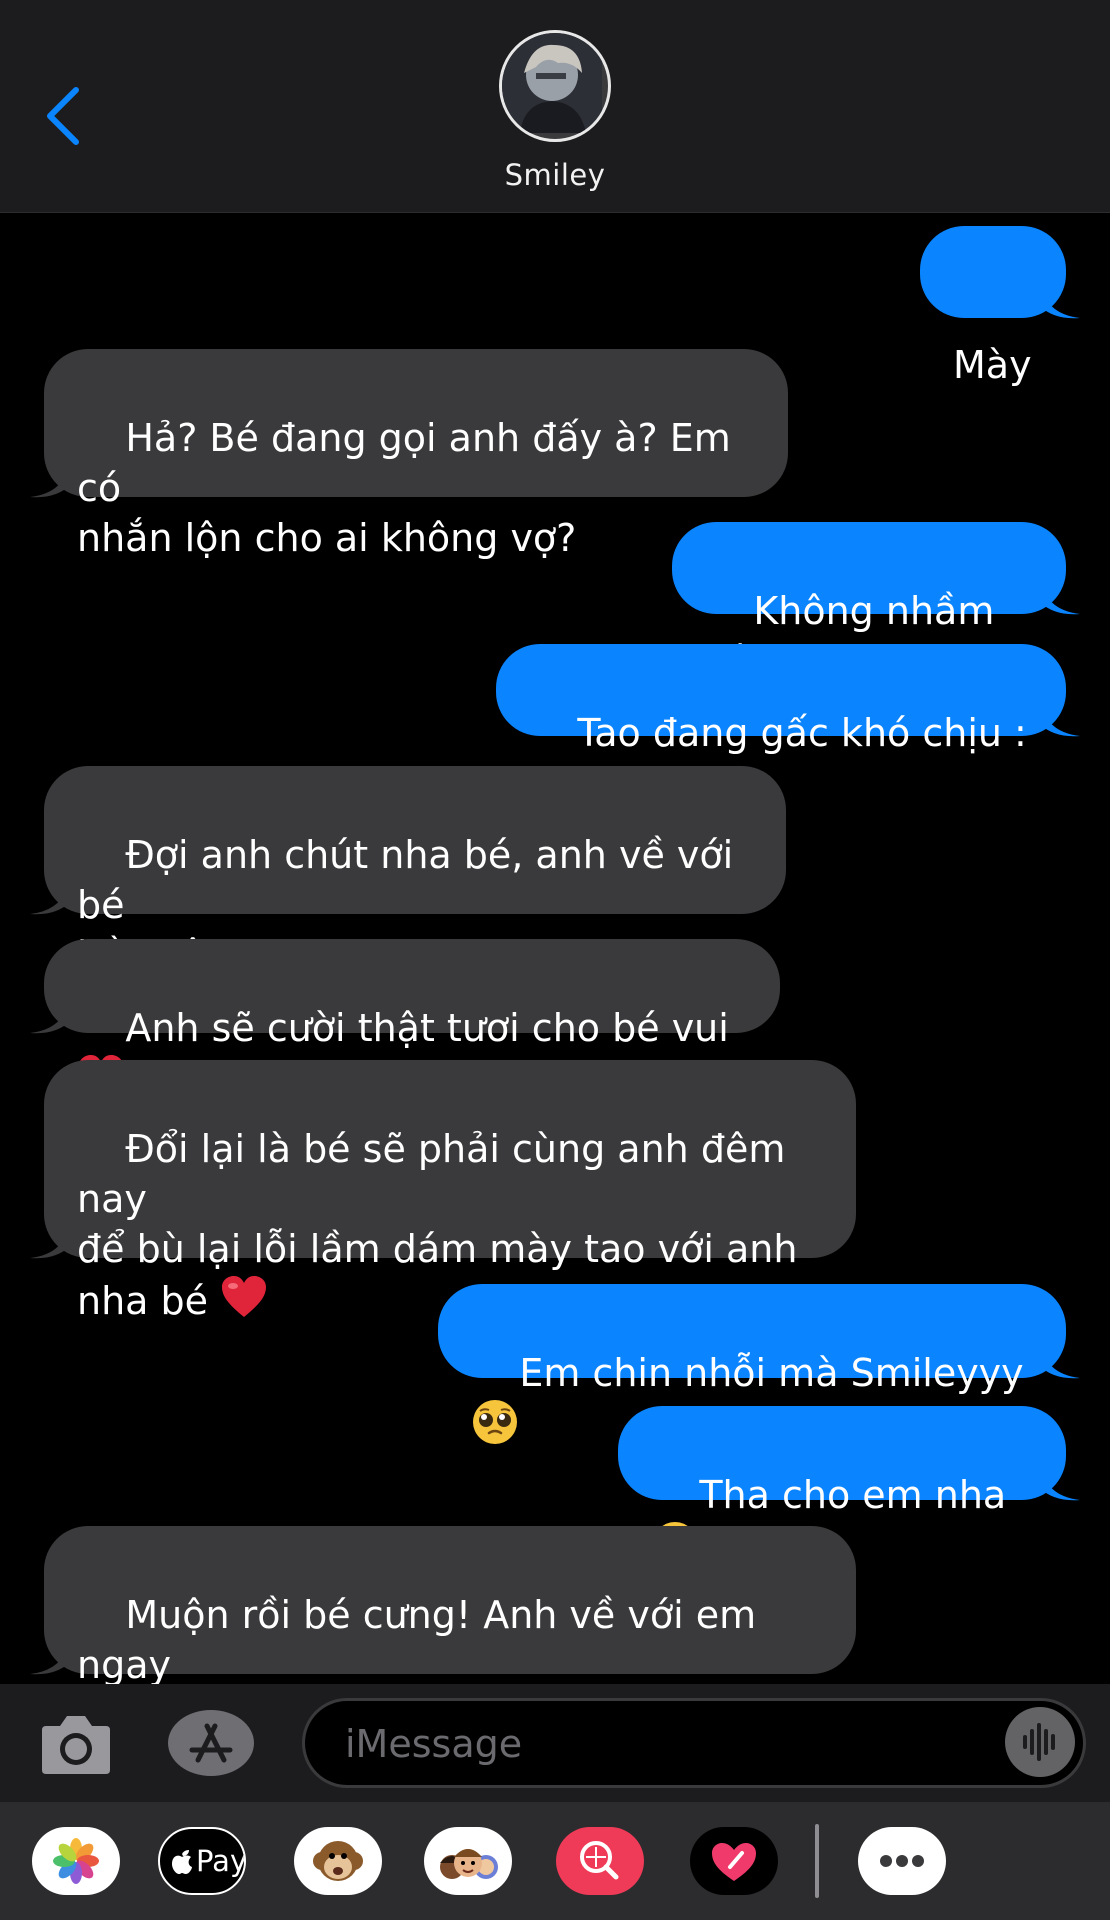 The height and width of the screenshot is (1920, 1110). What do you see at coordinates (434, 1744) in the screenshot?
I see `input-placeholder: iMessage` at bounding box center [434, 1744].